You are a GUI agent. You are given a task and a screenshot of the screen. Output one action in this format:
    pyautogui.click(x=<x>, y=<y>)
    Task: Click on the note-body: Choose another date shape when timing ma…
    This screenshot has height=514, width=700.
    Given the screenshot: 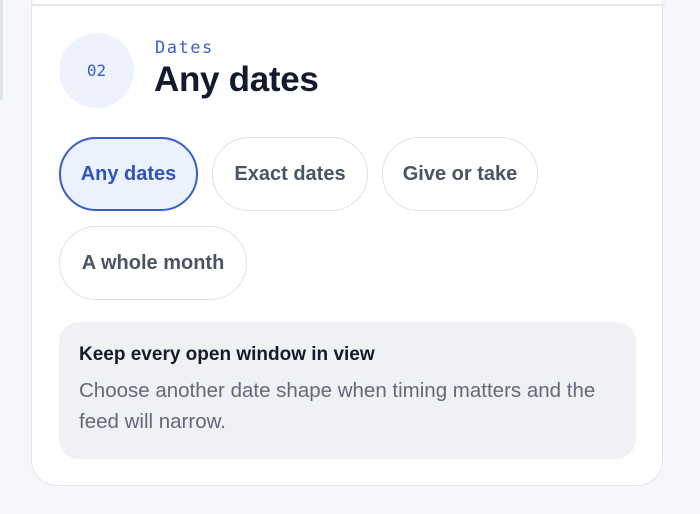 What is the action you would take?
    pyautogui.click(x=337, y=406)
    